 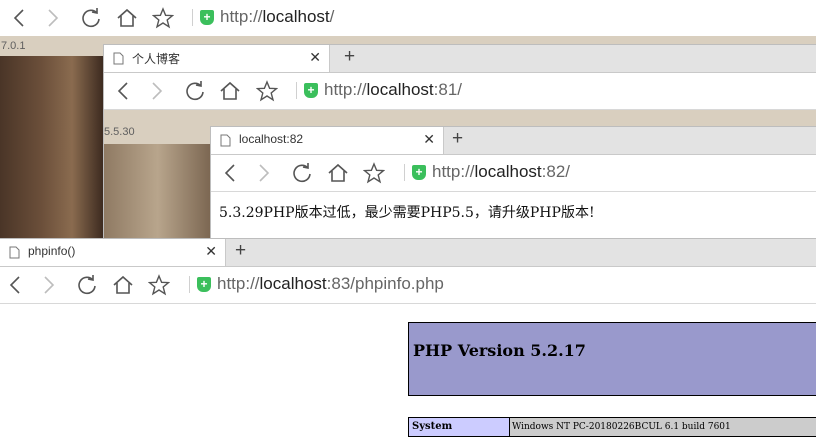 I want to click on tab-title: 个人博客, so click(x=156, y=59).